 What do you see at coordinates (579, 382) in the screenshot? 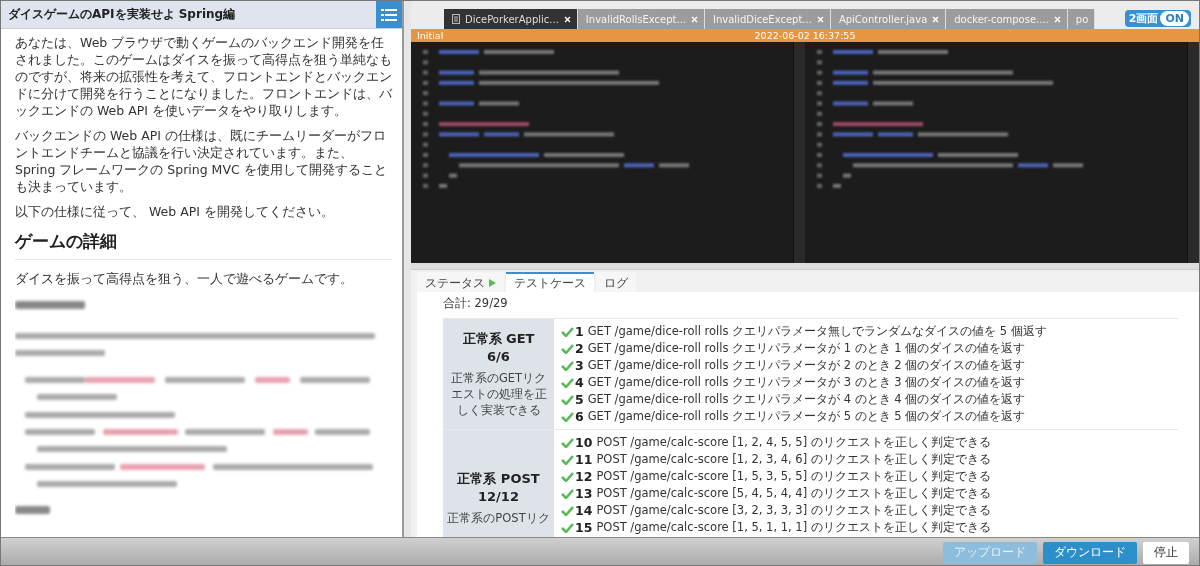
I see `case-number: 4` at bounding box center [579, 382].